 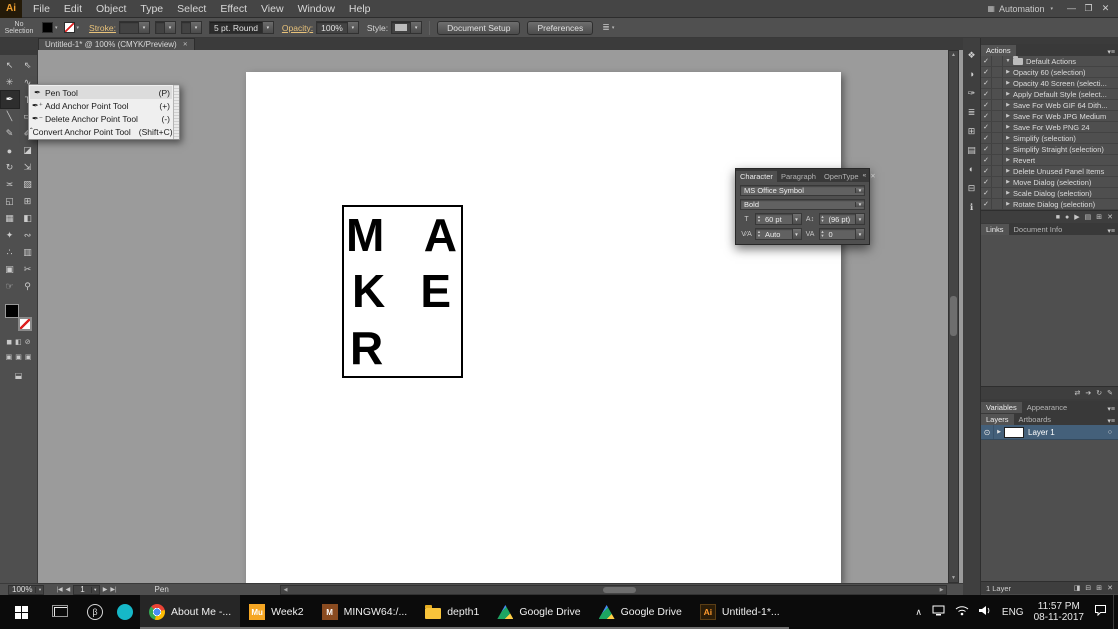 I want to click on menu-item: File, so click(x=41, y=9).